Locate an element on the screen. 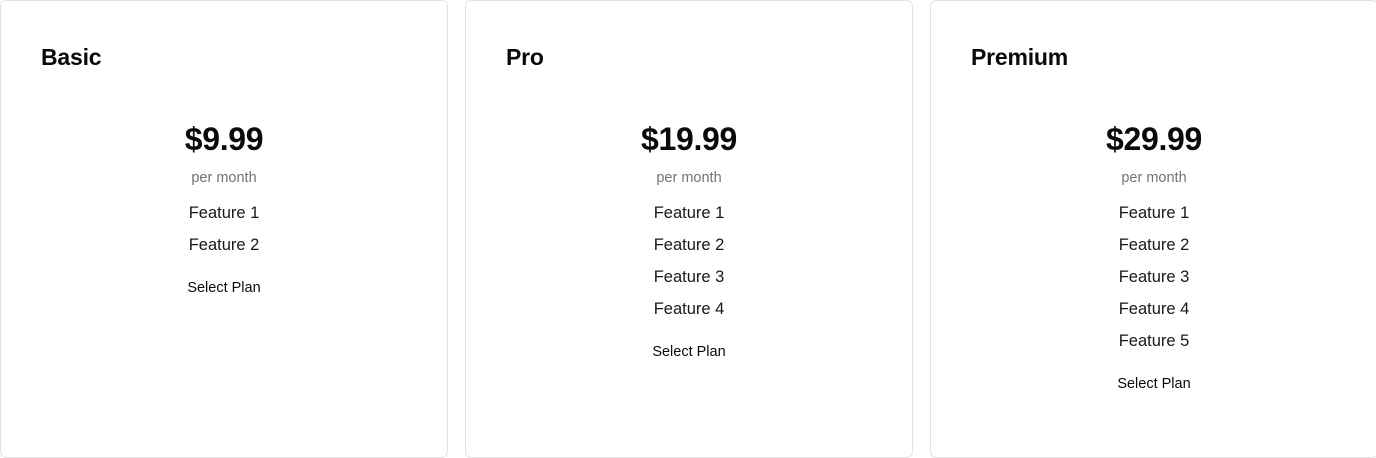 The height and width of the screenshot is (458, 1376). feature-list: Feature 1 Feature 2 is located at coordinates (224, 229).